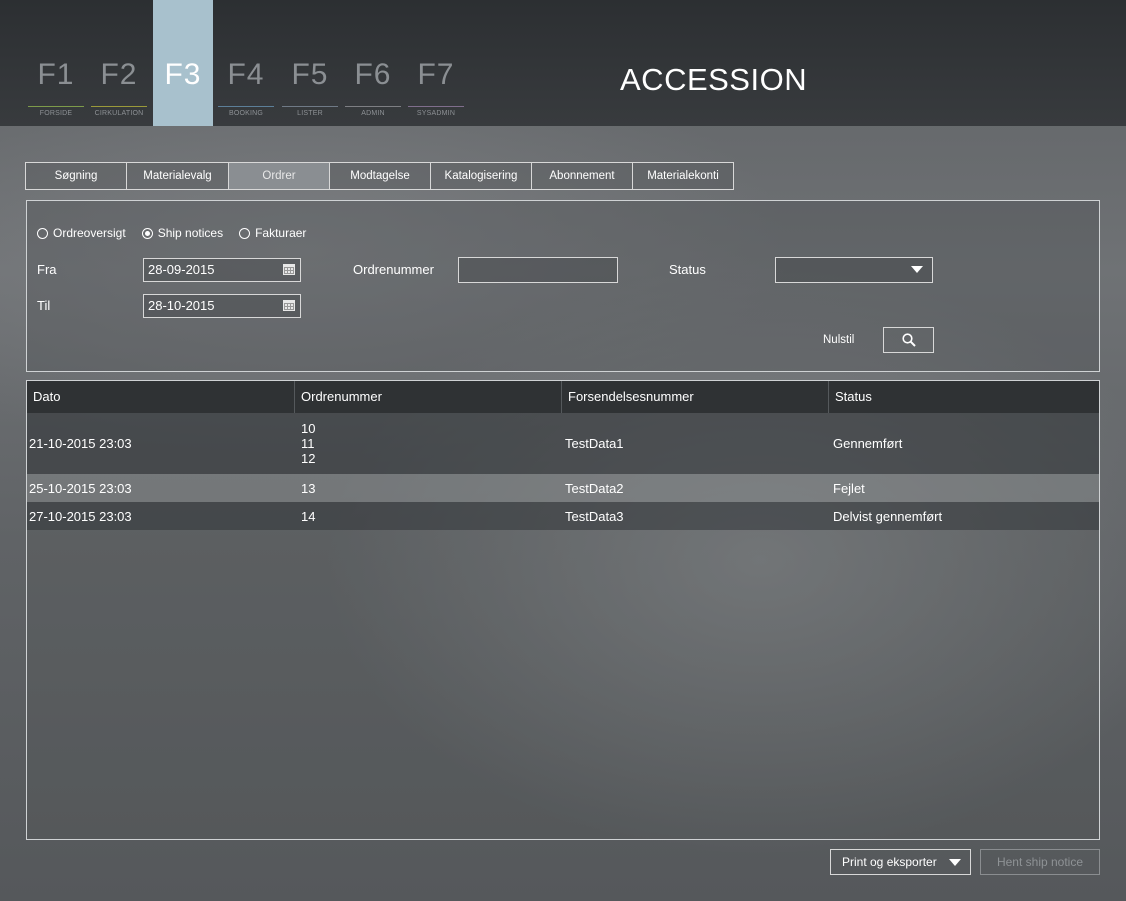 The image size is (1126, 901). What do you see at coordinates (428, 443) in the screenshot?
I see `cell-ordrenummer: 10 11 12` at bounding box center [428, 443].